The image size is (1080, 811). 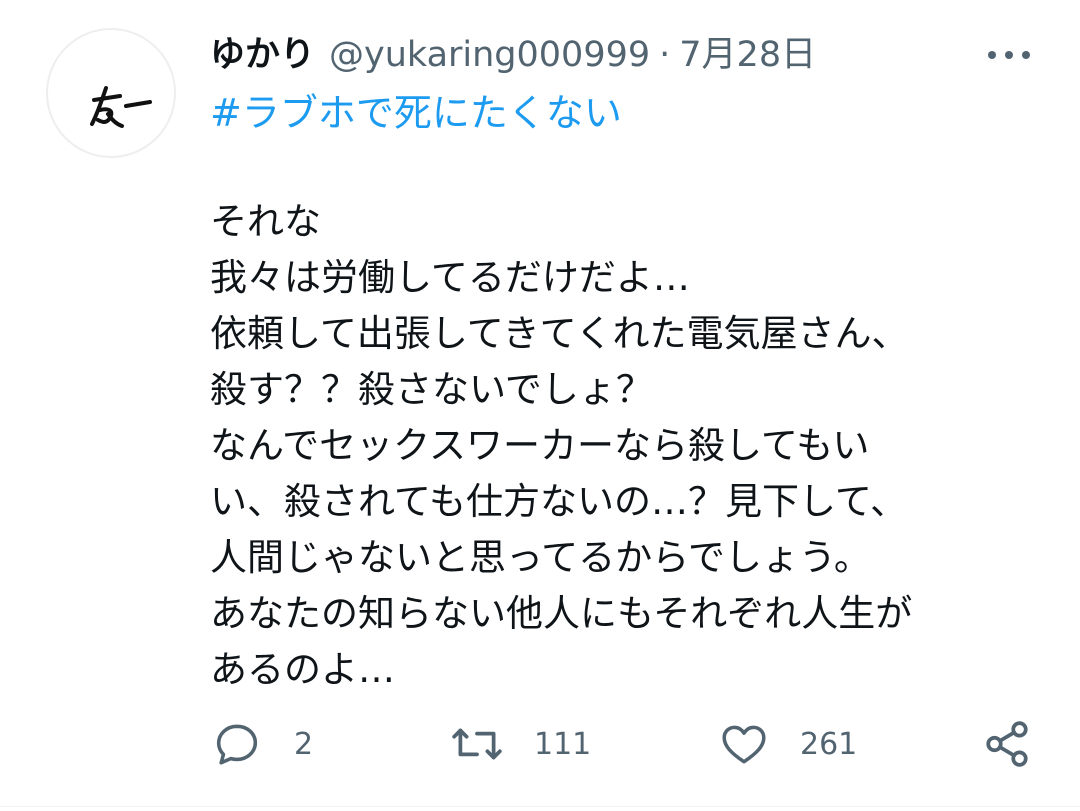 I want to click on reply-count: 2, so click(x=304, y=744).